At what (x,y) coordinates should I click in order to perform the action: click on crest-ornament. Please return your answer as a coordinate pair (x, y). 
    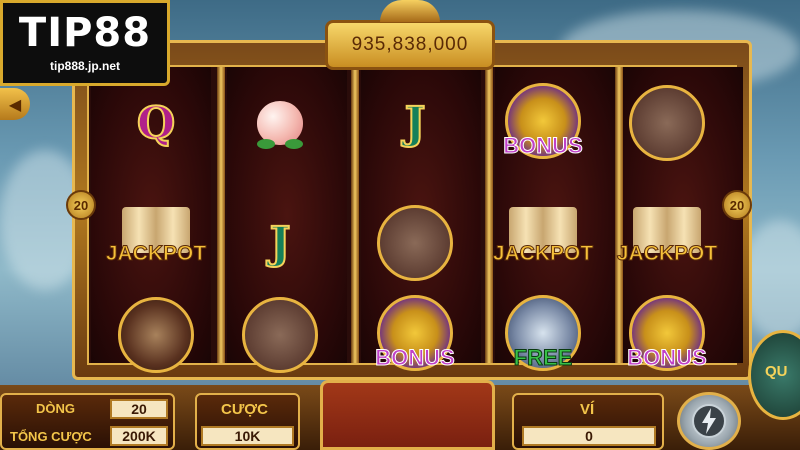
    Looking at the image, I should click on (410, 11).